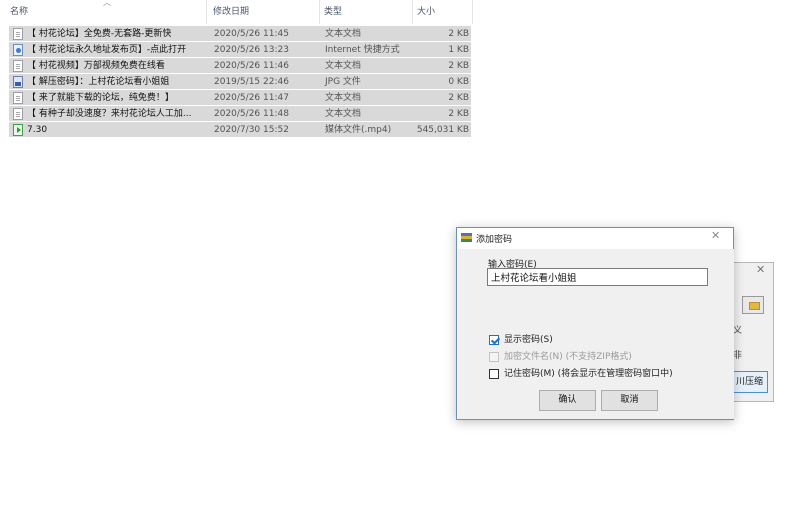  What do you see at coordinates (333, 12) in the screenshot?
I see `column-header-type: 类型` at bounding box center [333, 12].